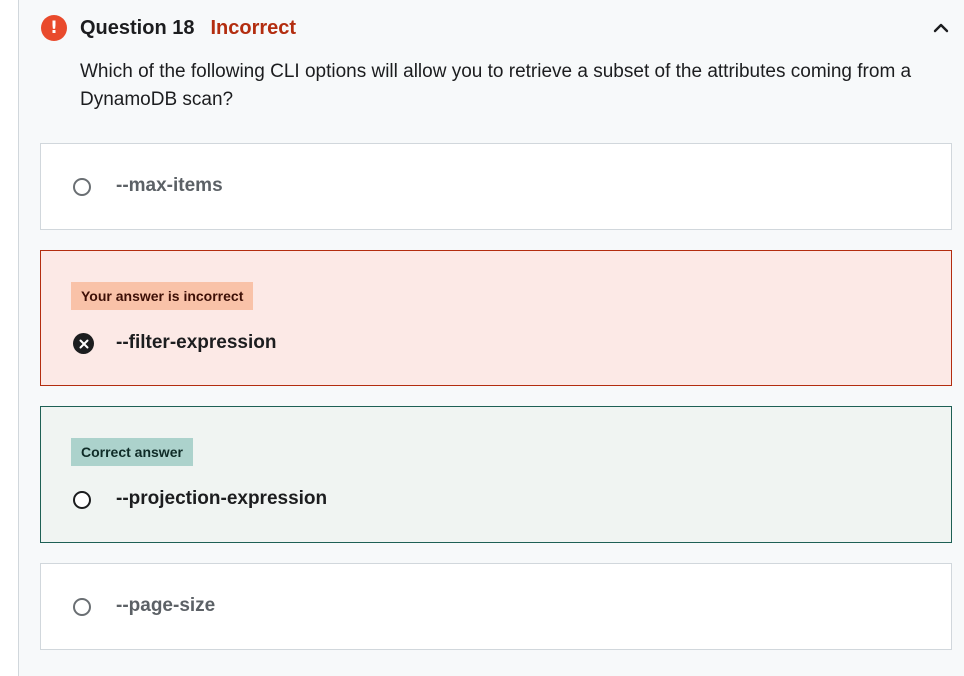 The height and width of the screenshot is (676, 964). Describe the element at coordinates (137, 27) in the screenshot. I see `question-title: Question 18` at that location.